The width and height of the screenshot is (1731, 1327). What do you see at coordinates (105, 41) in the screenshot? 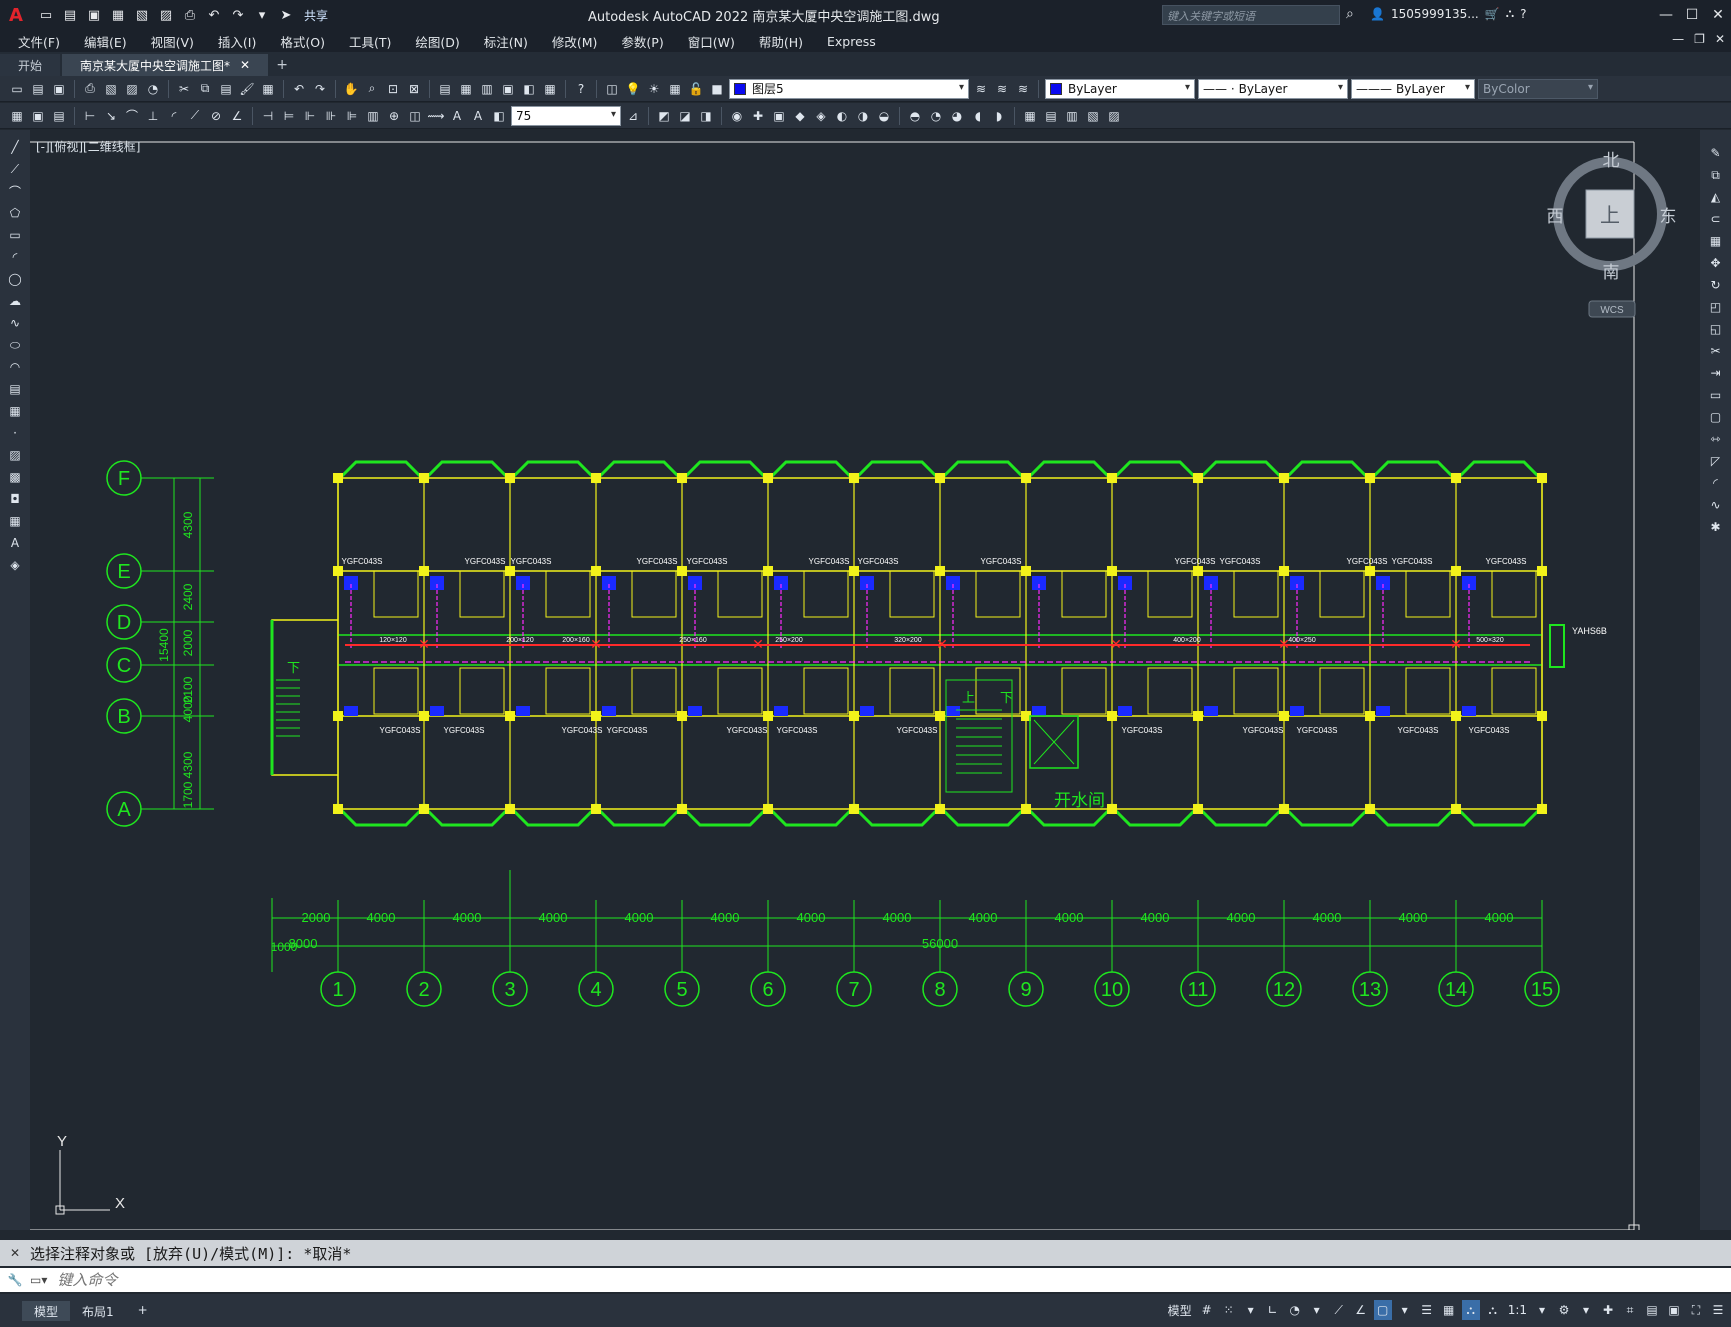
I see `menu-edit: 编辑(E)` at bounding box center [105, 41].